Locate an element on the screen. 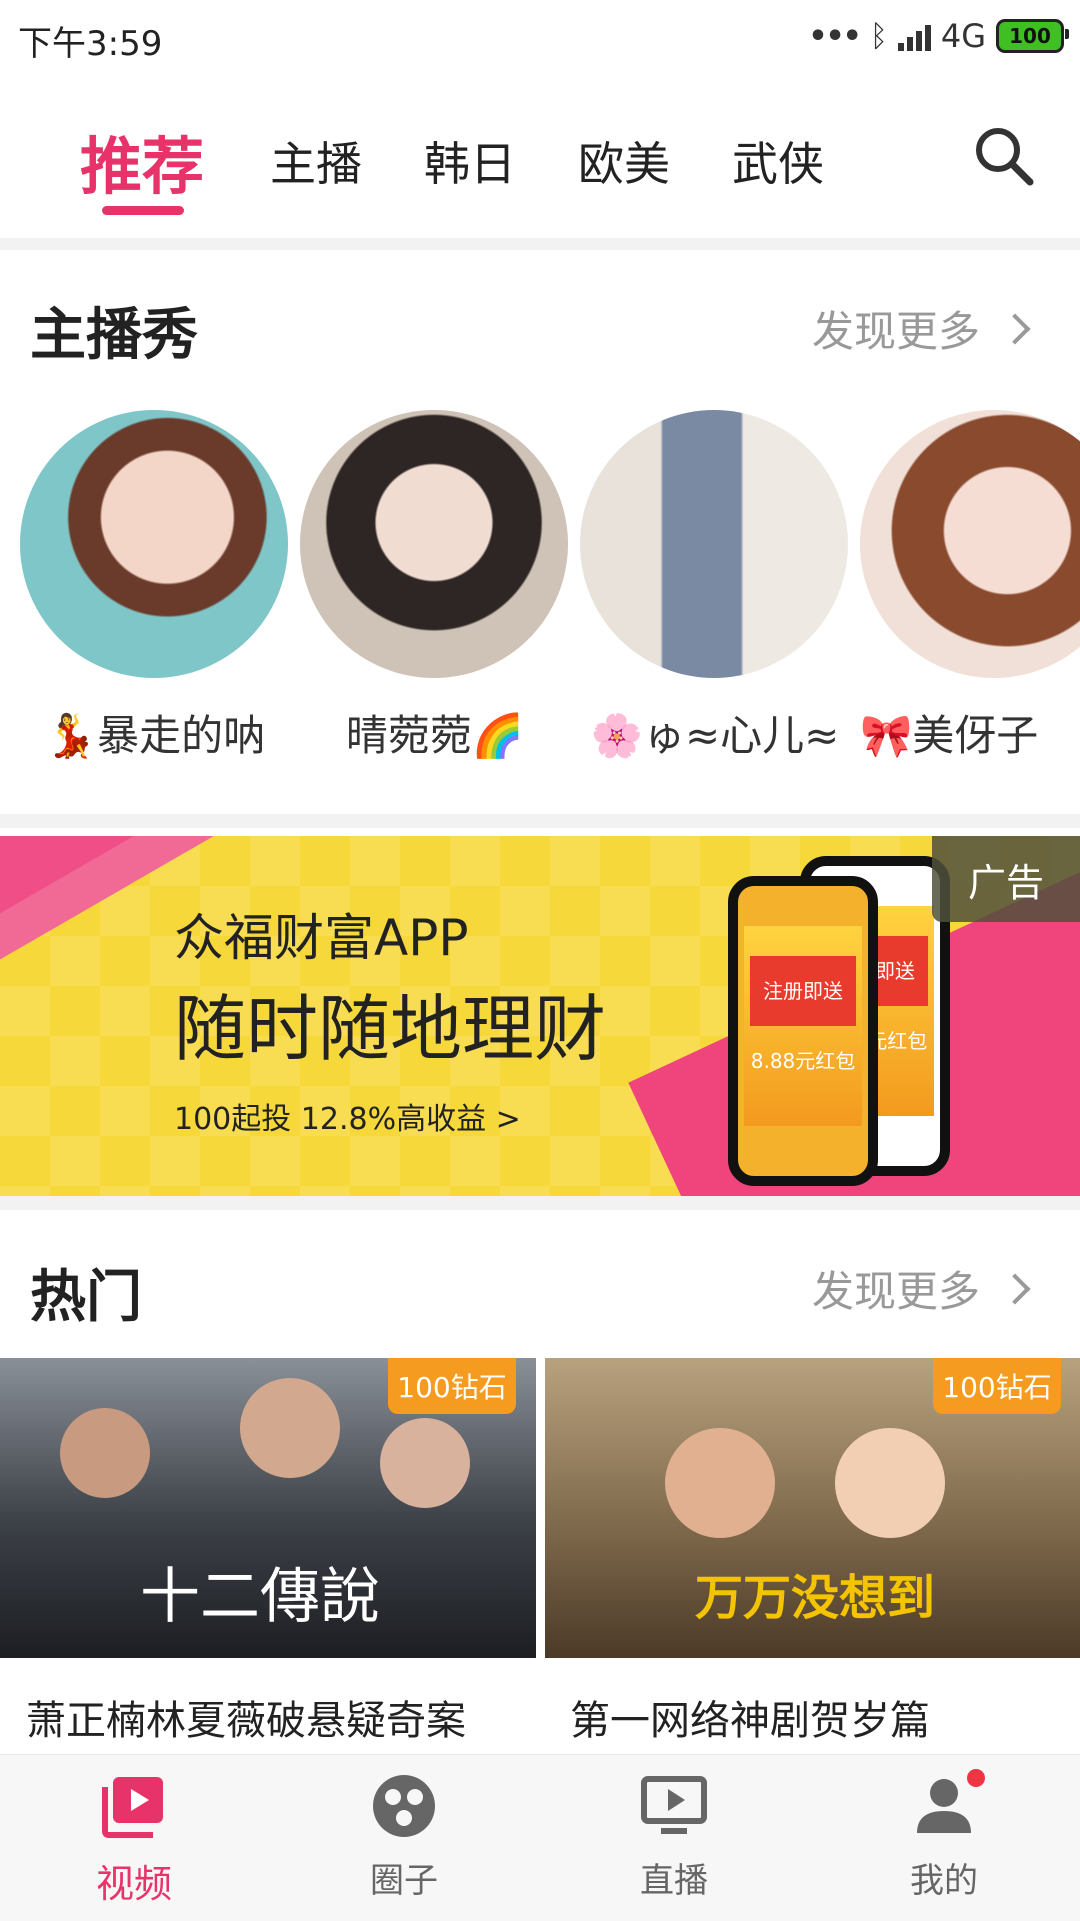  video-title: 第一网络神剧贺岁篇 is located at coordinates (750, 1717).